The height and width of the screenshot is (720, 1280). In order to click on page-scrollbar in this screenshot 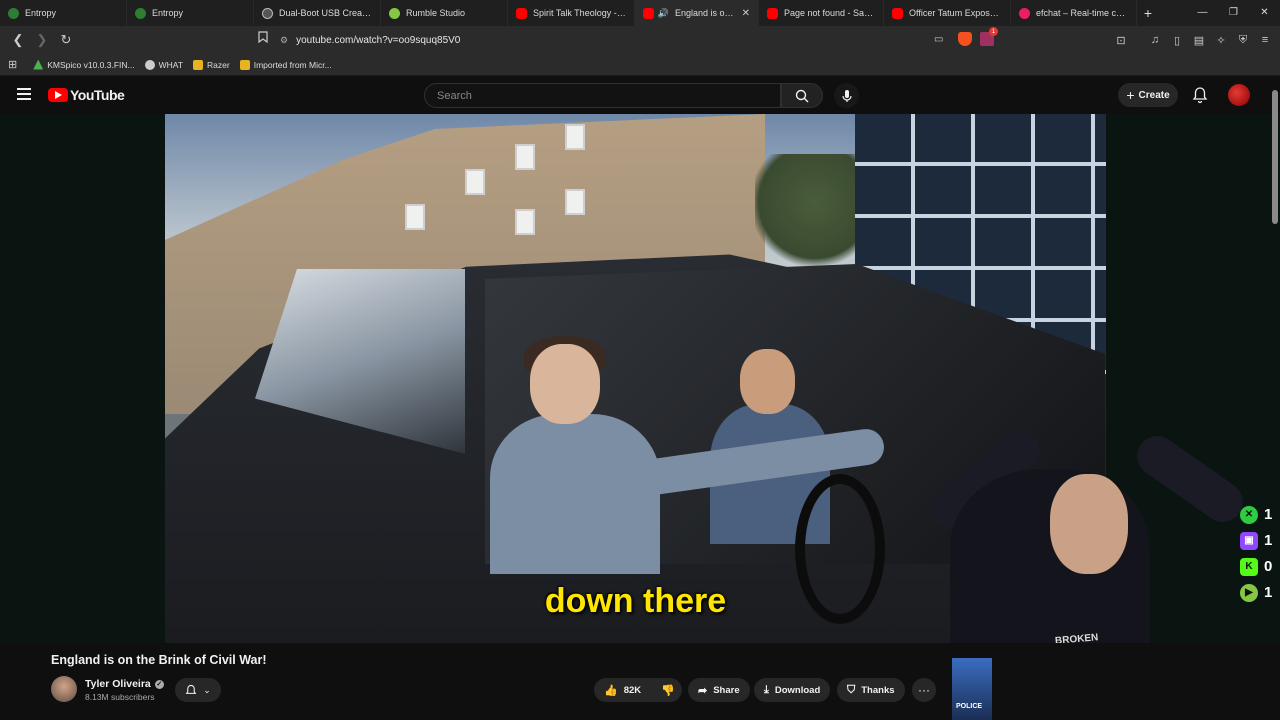, I will do `click(1275, 157)`.